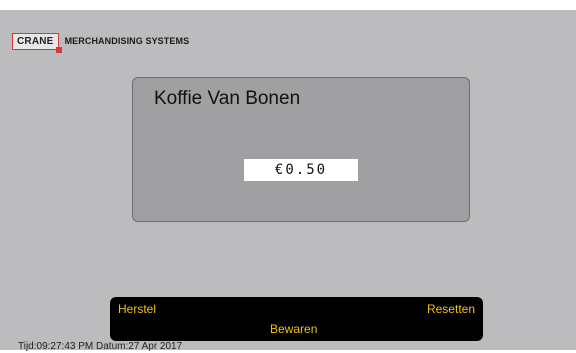 The image size is (576, 353). I want to click on logo-mark-icon, so click(58, 49).